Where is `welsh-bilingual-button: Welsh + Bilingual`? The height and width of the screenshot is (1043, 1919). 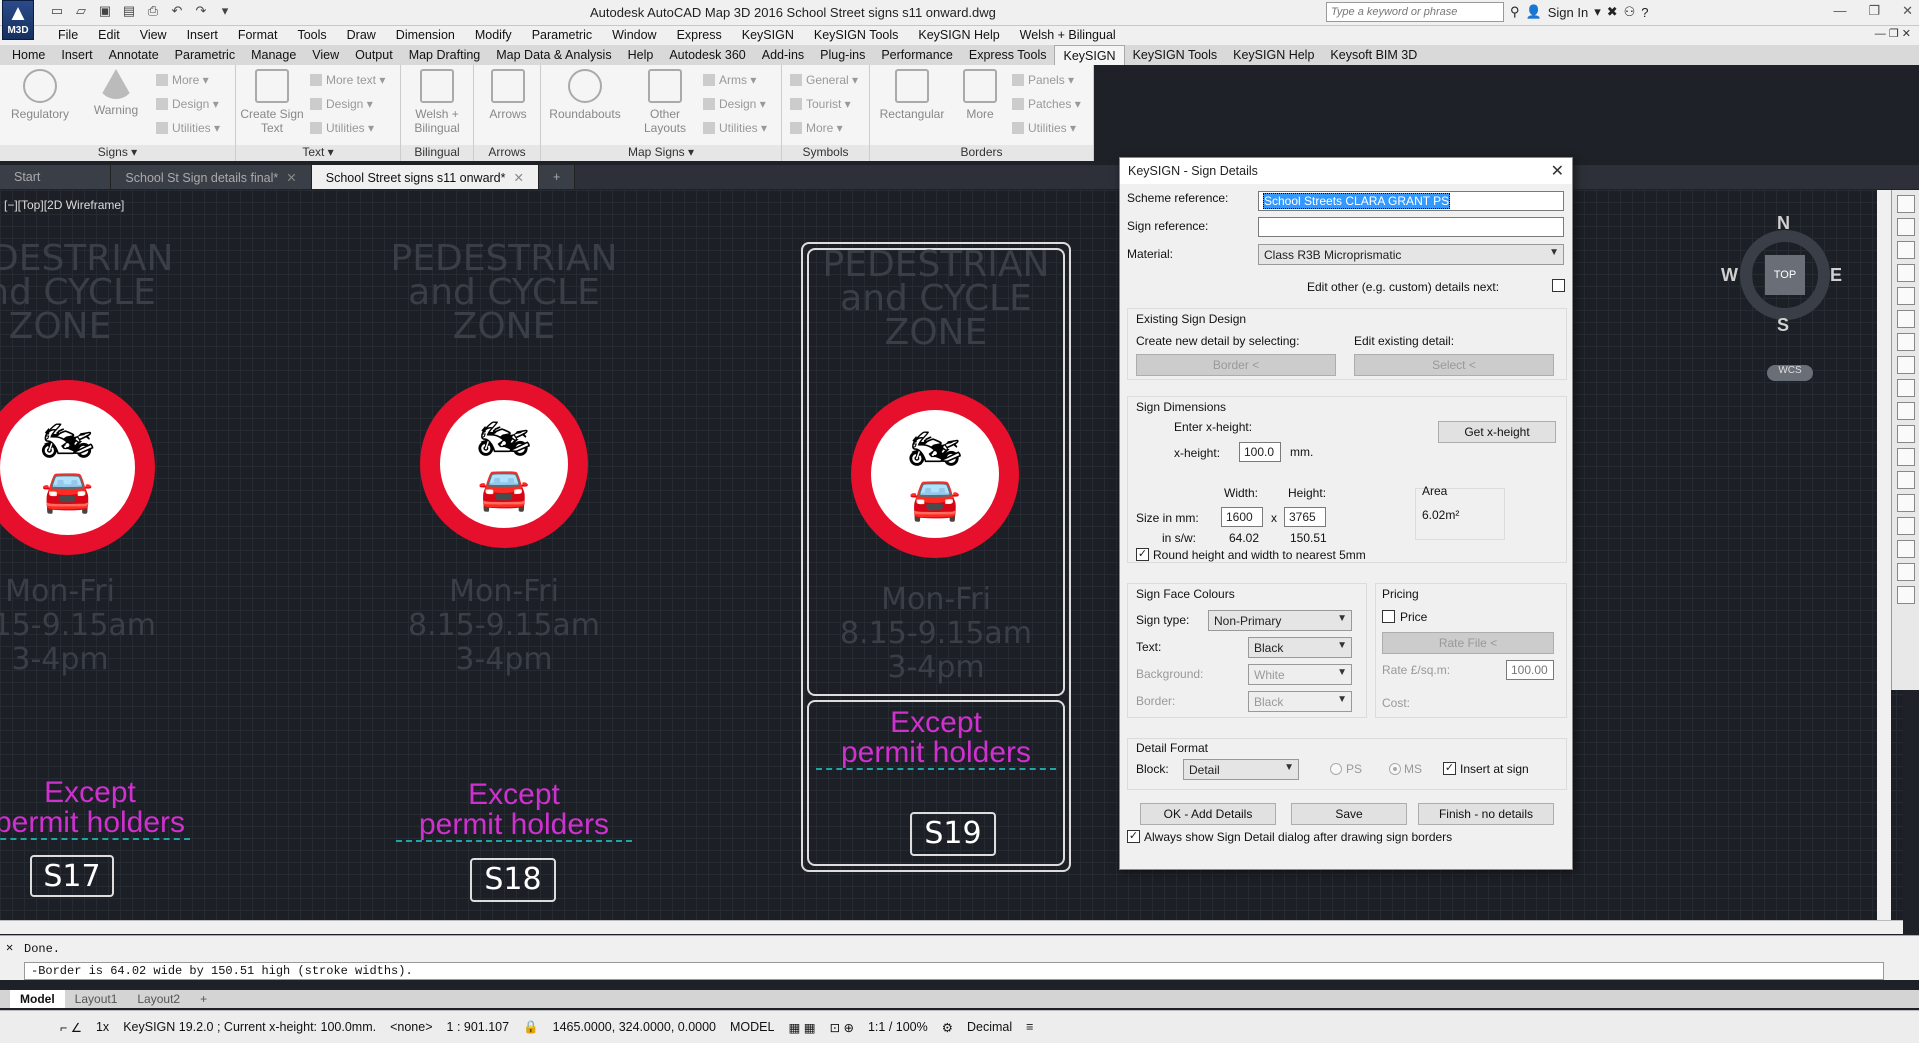 welsh-bilingual-button: Welsh + Bilingual is located at coordinates (437, 102).